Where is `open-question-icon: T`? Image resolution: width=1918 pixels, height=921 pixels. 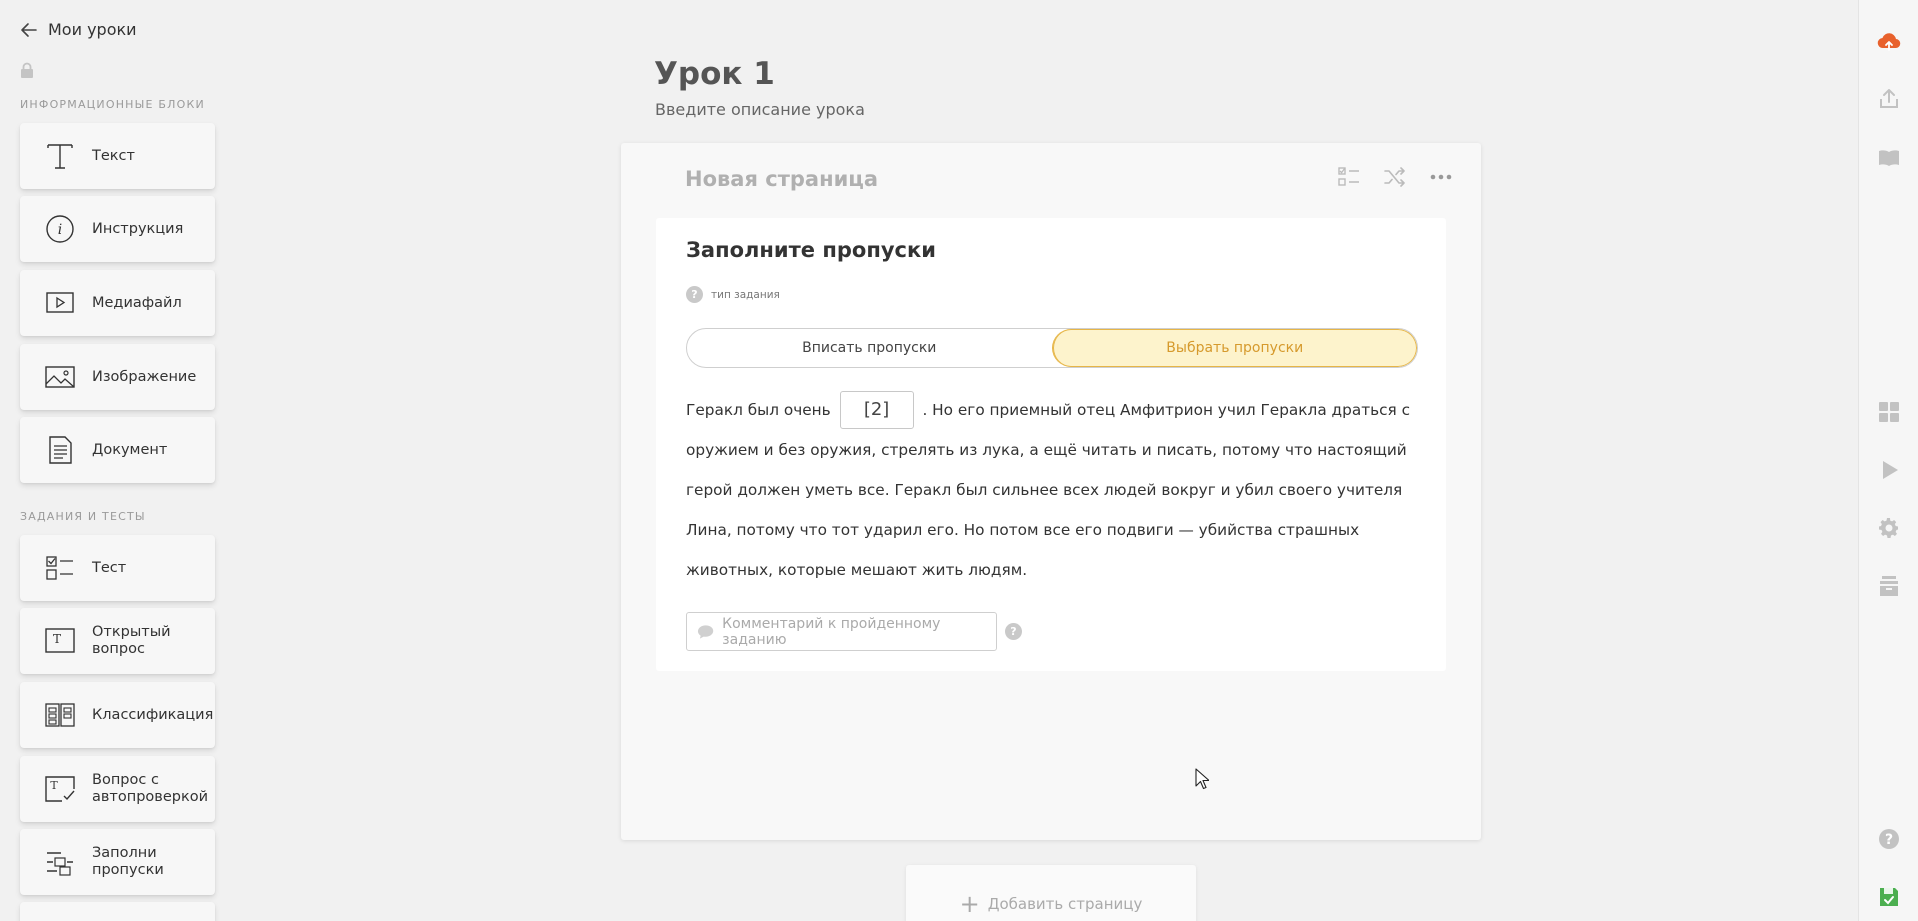
open-question-icon: T is located at coordinates (60, 641).